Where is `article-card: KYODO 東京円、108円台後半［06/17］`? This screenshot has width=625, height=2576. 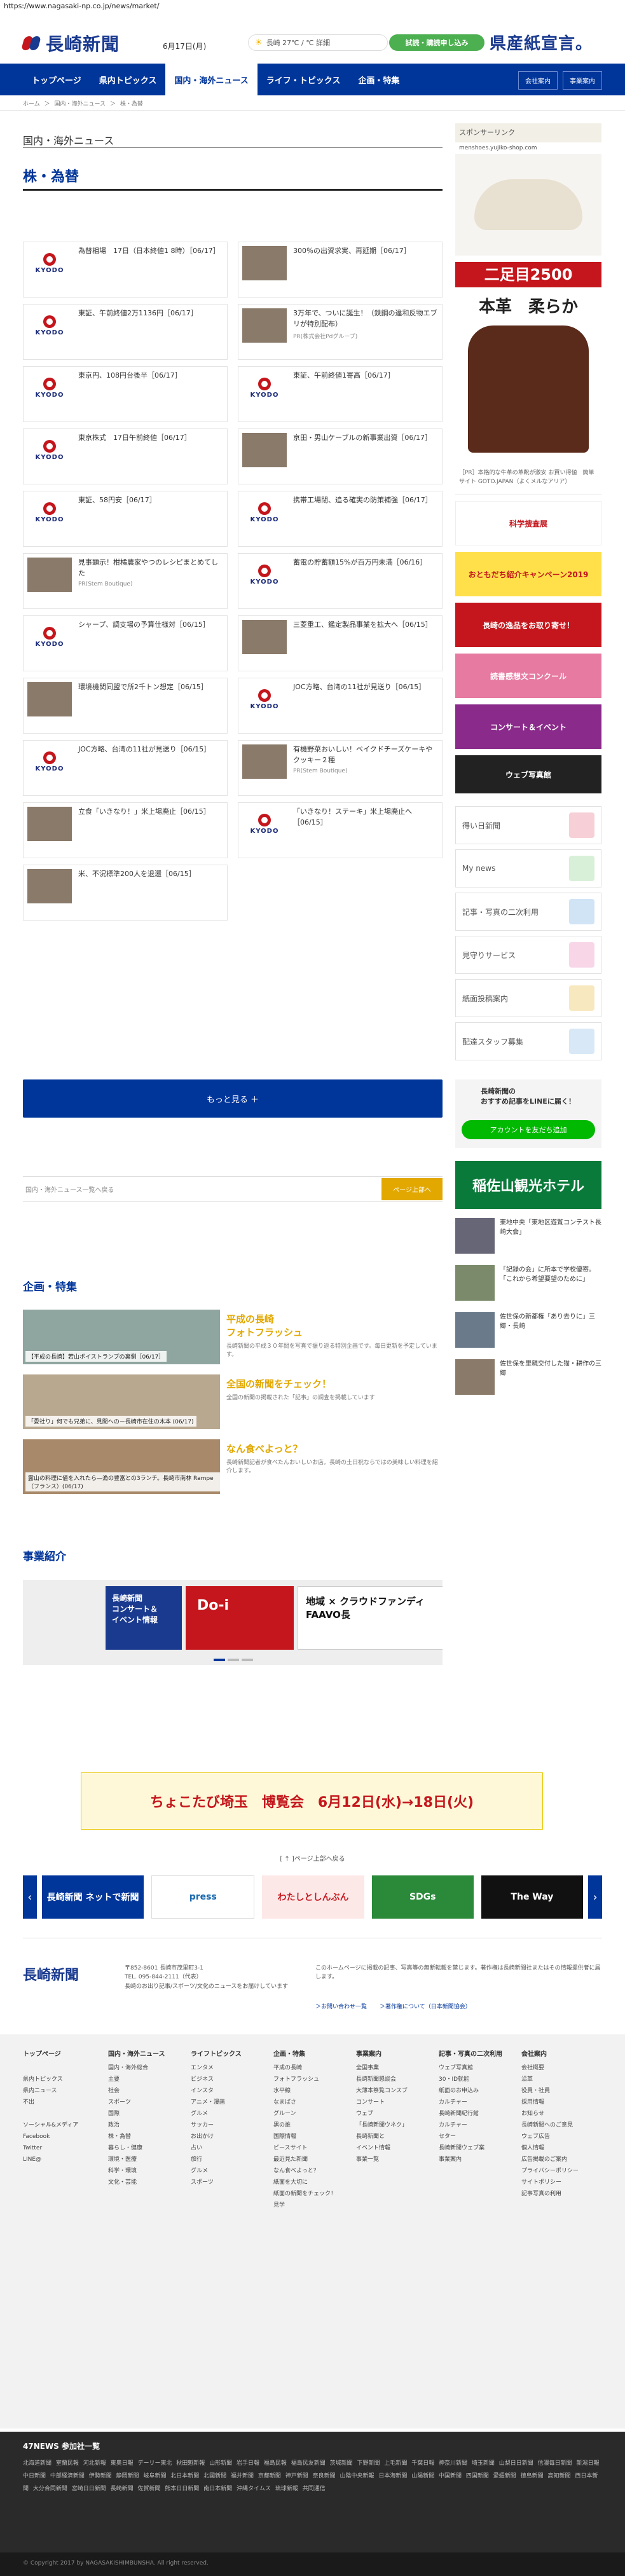
article-card: KYODO 東京円、108円台後半［06/17］ is located at coordinates (126, 394).